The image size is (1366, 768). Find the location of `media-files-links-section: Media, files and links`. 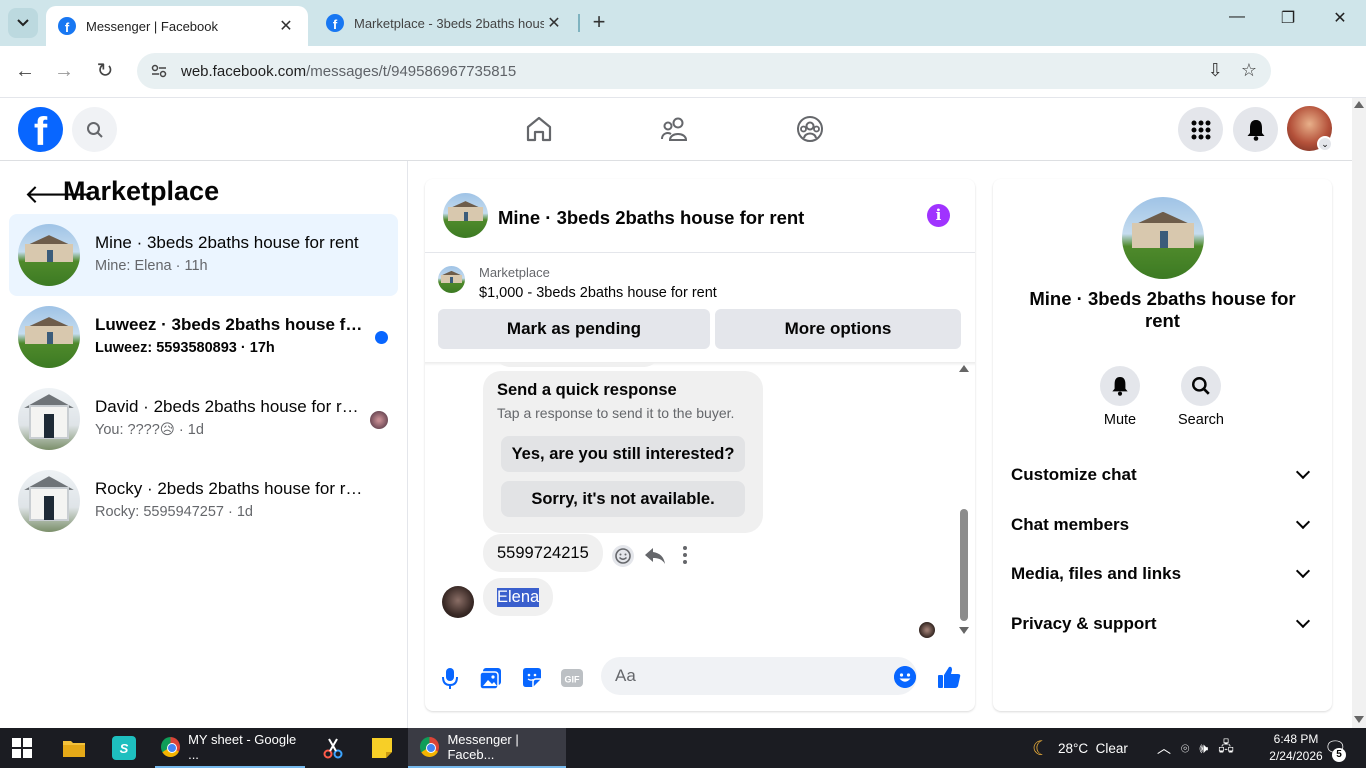

media-files-links-section: Media, files and links is located at coordinates (1162, 574).